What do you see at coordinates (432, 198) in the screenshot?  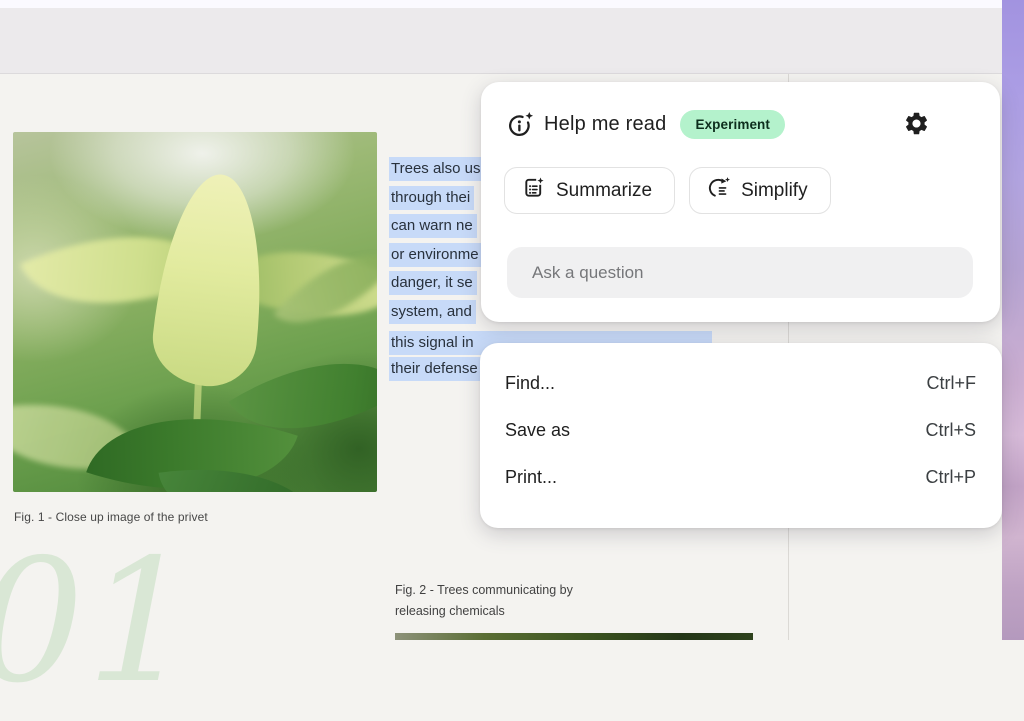 I see `selected-text-line: through thei` at bounding box center [432, 198].